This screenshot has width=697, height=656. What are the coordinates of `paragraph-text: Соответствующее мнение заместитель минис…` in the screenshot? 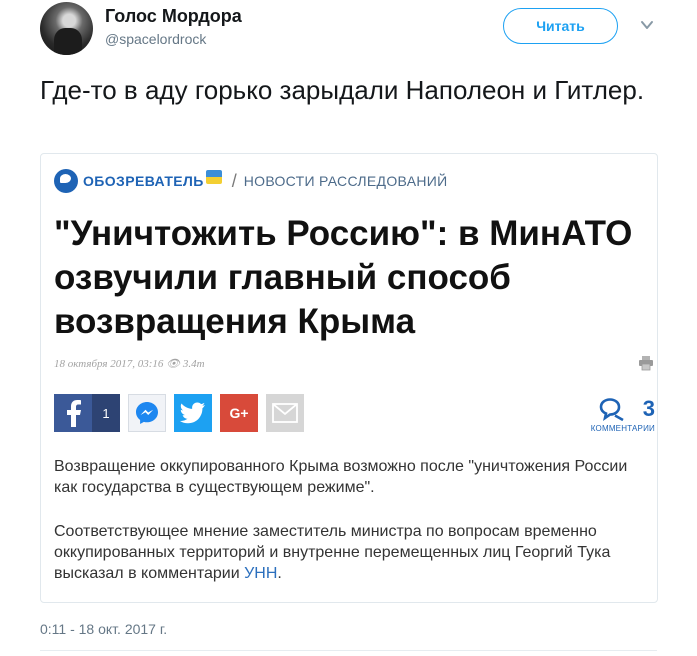 It's located at (332, 552).